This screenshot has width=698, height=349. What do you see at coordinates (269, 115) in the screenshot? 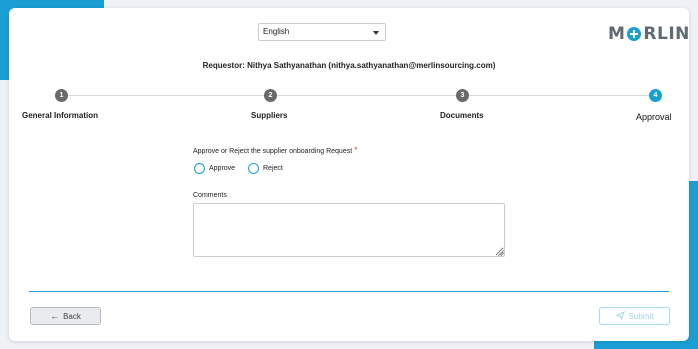
I see `step-2-label: Suppliers` at bounding box center [269, 115].